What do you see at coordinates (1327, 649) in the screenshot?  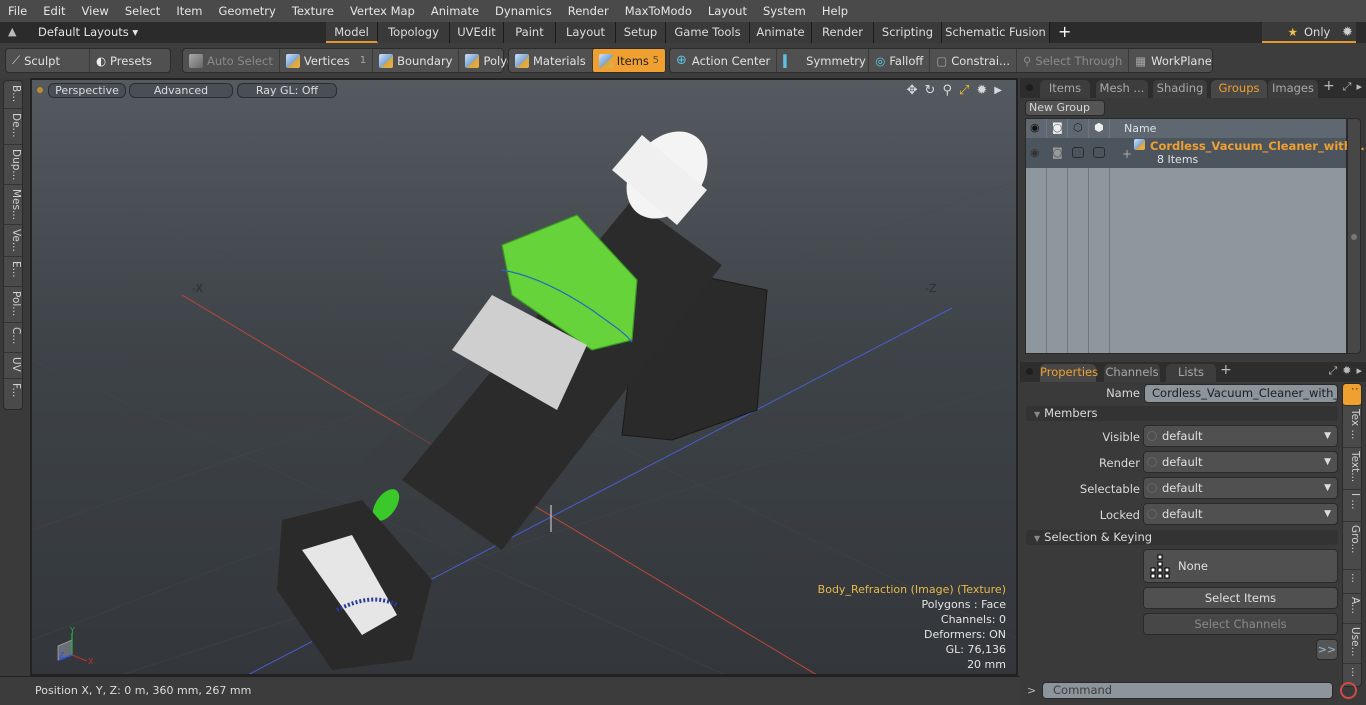 I see `more-button: >>` at bounding box center [1327, 649].